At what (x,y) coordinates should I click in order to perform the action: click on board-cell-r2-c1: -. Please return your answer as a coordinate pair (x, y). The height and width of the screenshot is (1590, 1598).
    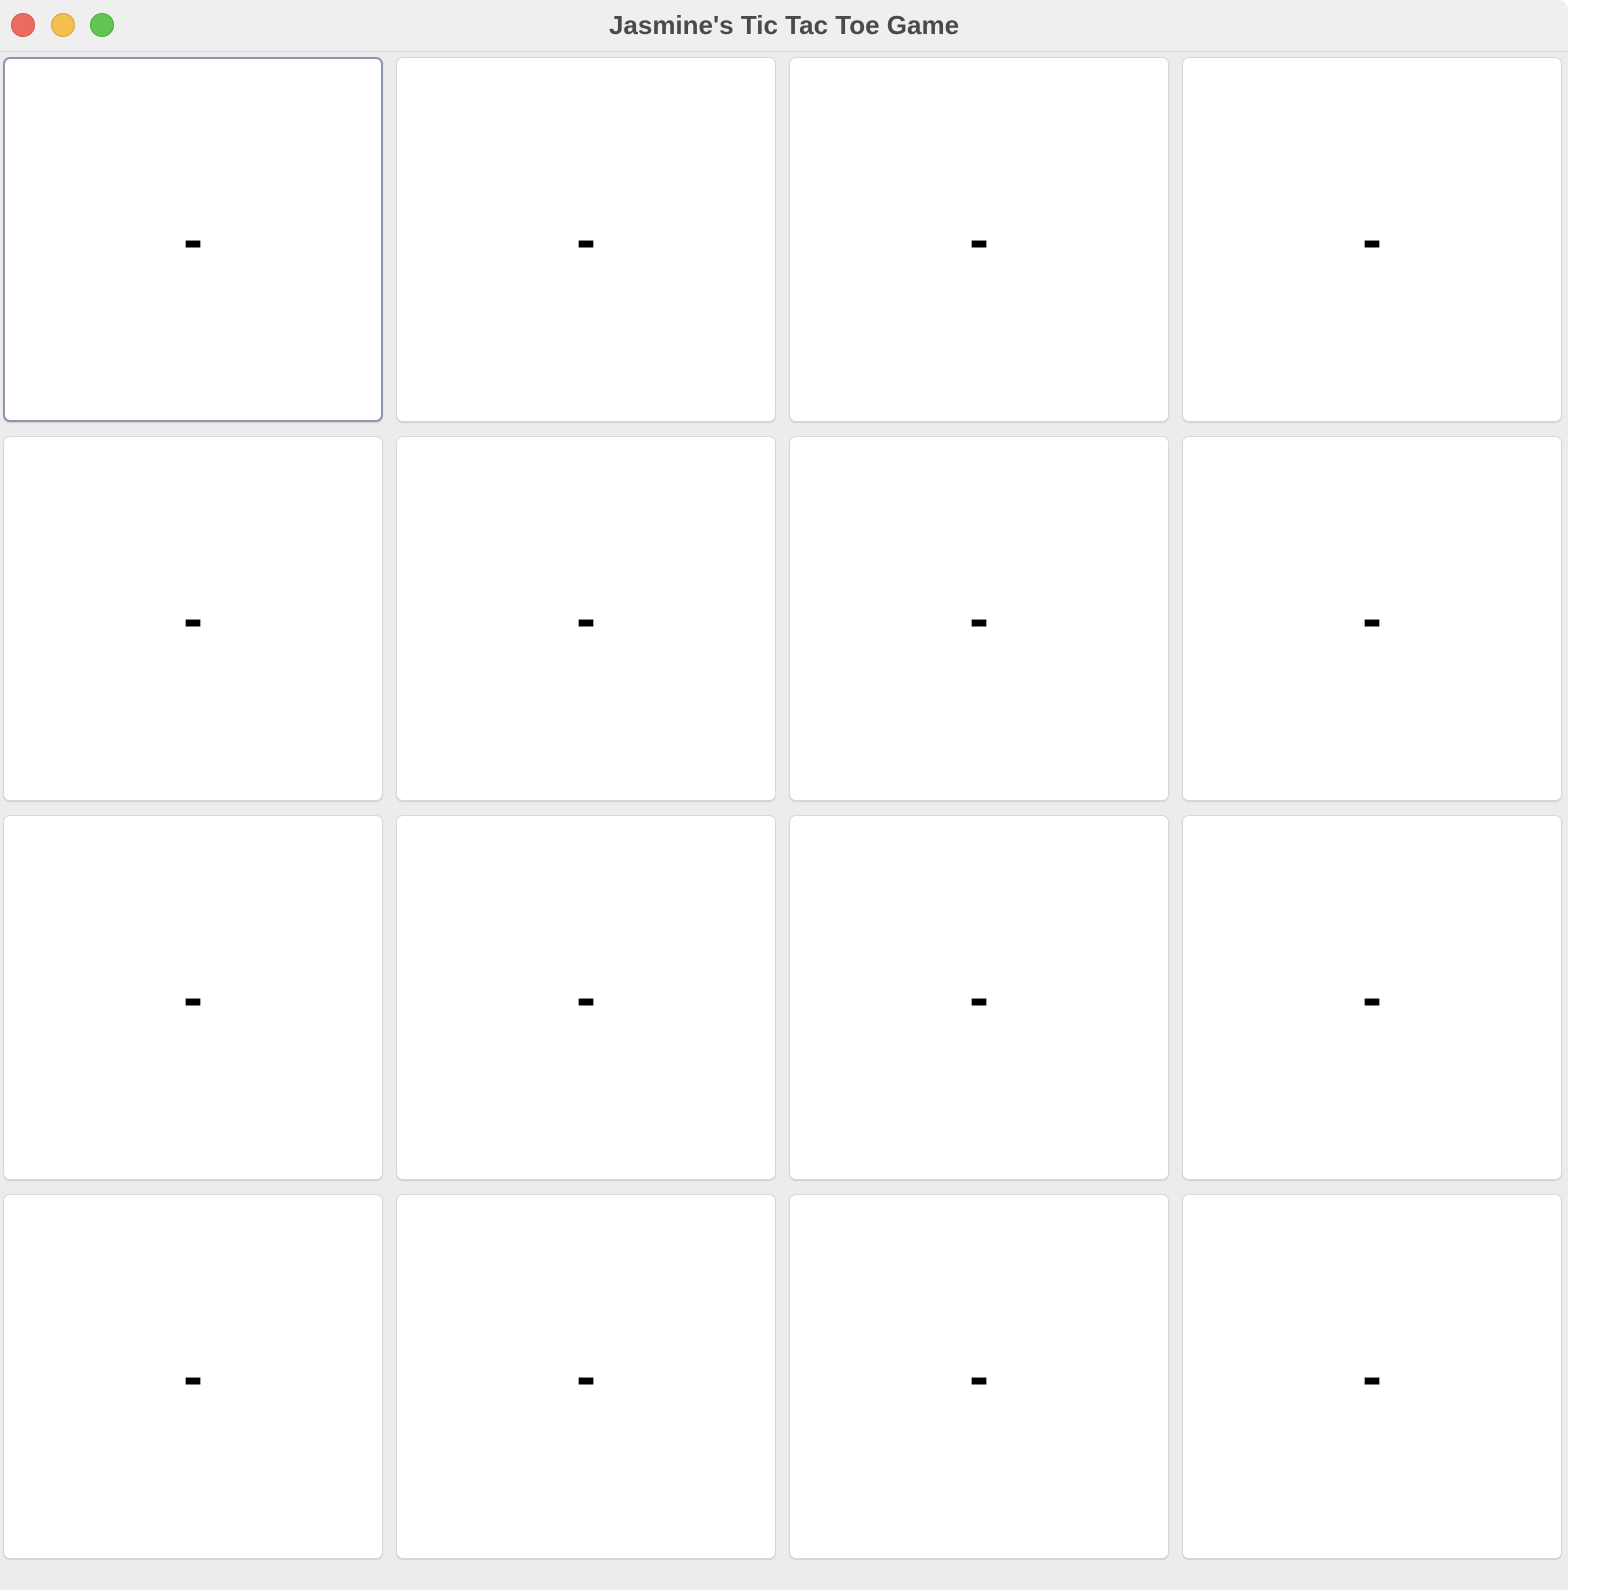
    Looking at the image, I should click on (193, 618).